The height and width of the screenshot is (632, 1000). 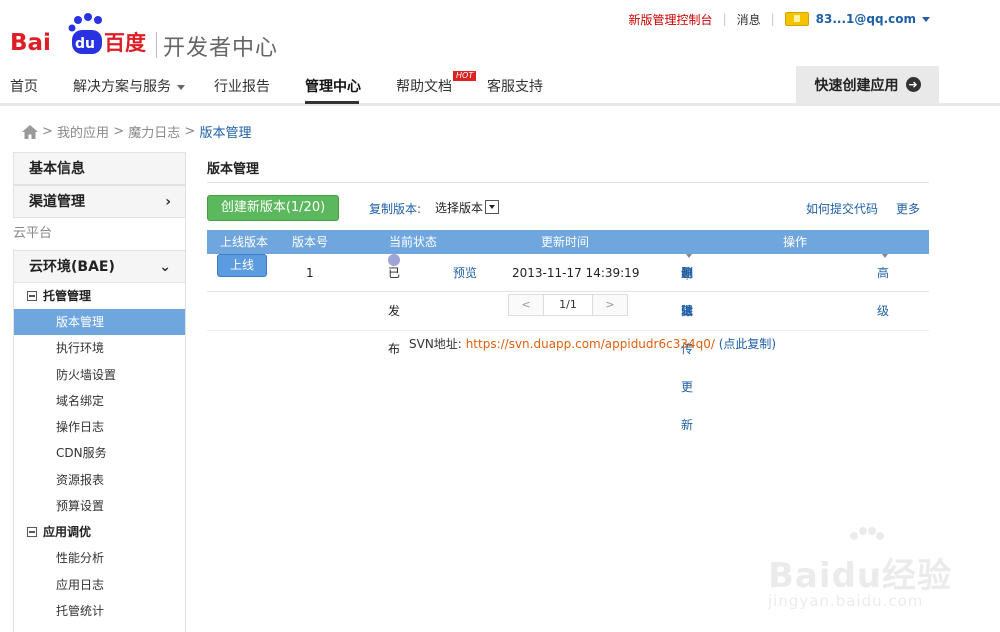 What do you see at coordinates (526, 305) in the screenshot?
I see `prev-page-button: <` at bounding box center [526, 305].